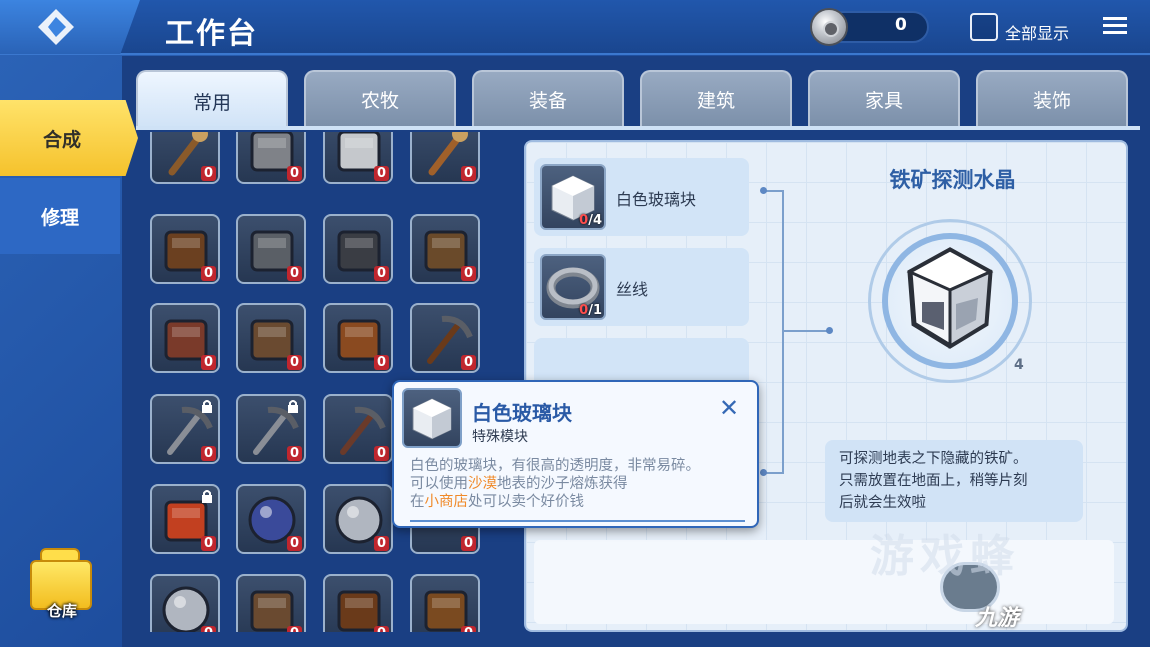 The width and height of the screenshot is (1150, 647). I want to click on tooltip-divider, so click(577, 521).